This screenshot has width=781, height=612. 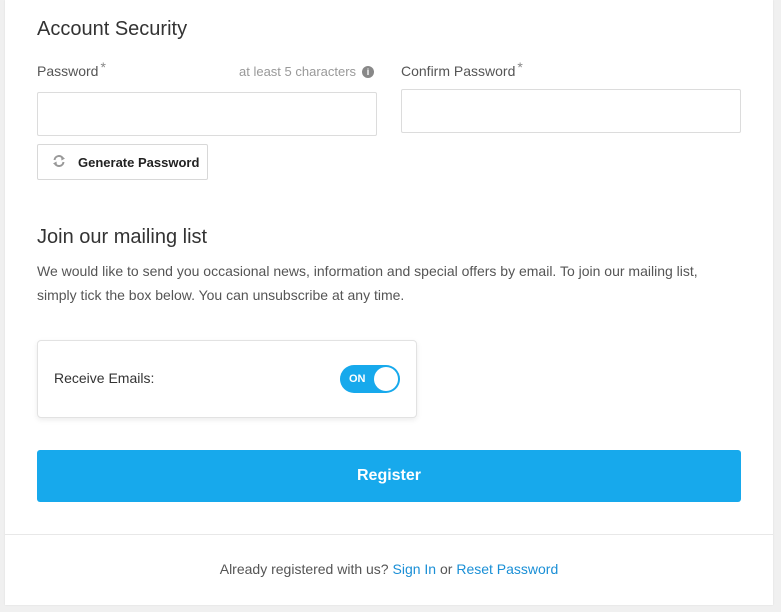 What do you see at coordinates (446, 569) in the screenshot?
I see `footer-or: or` at bounding box center [446, 569].